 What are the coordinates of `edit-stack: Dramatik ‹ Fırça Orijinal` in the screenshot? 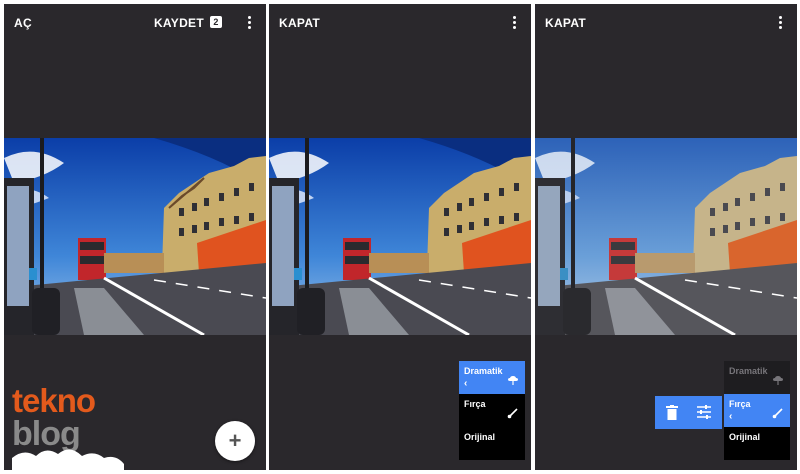 It's located at (492, 410).